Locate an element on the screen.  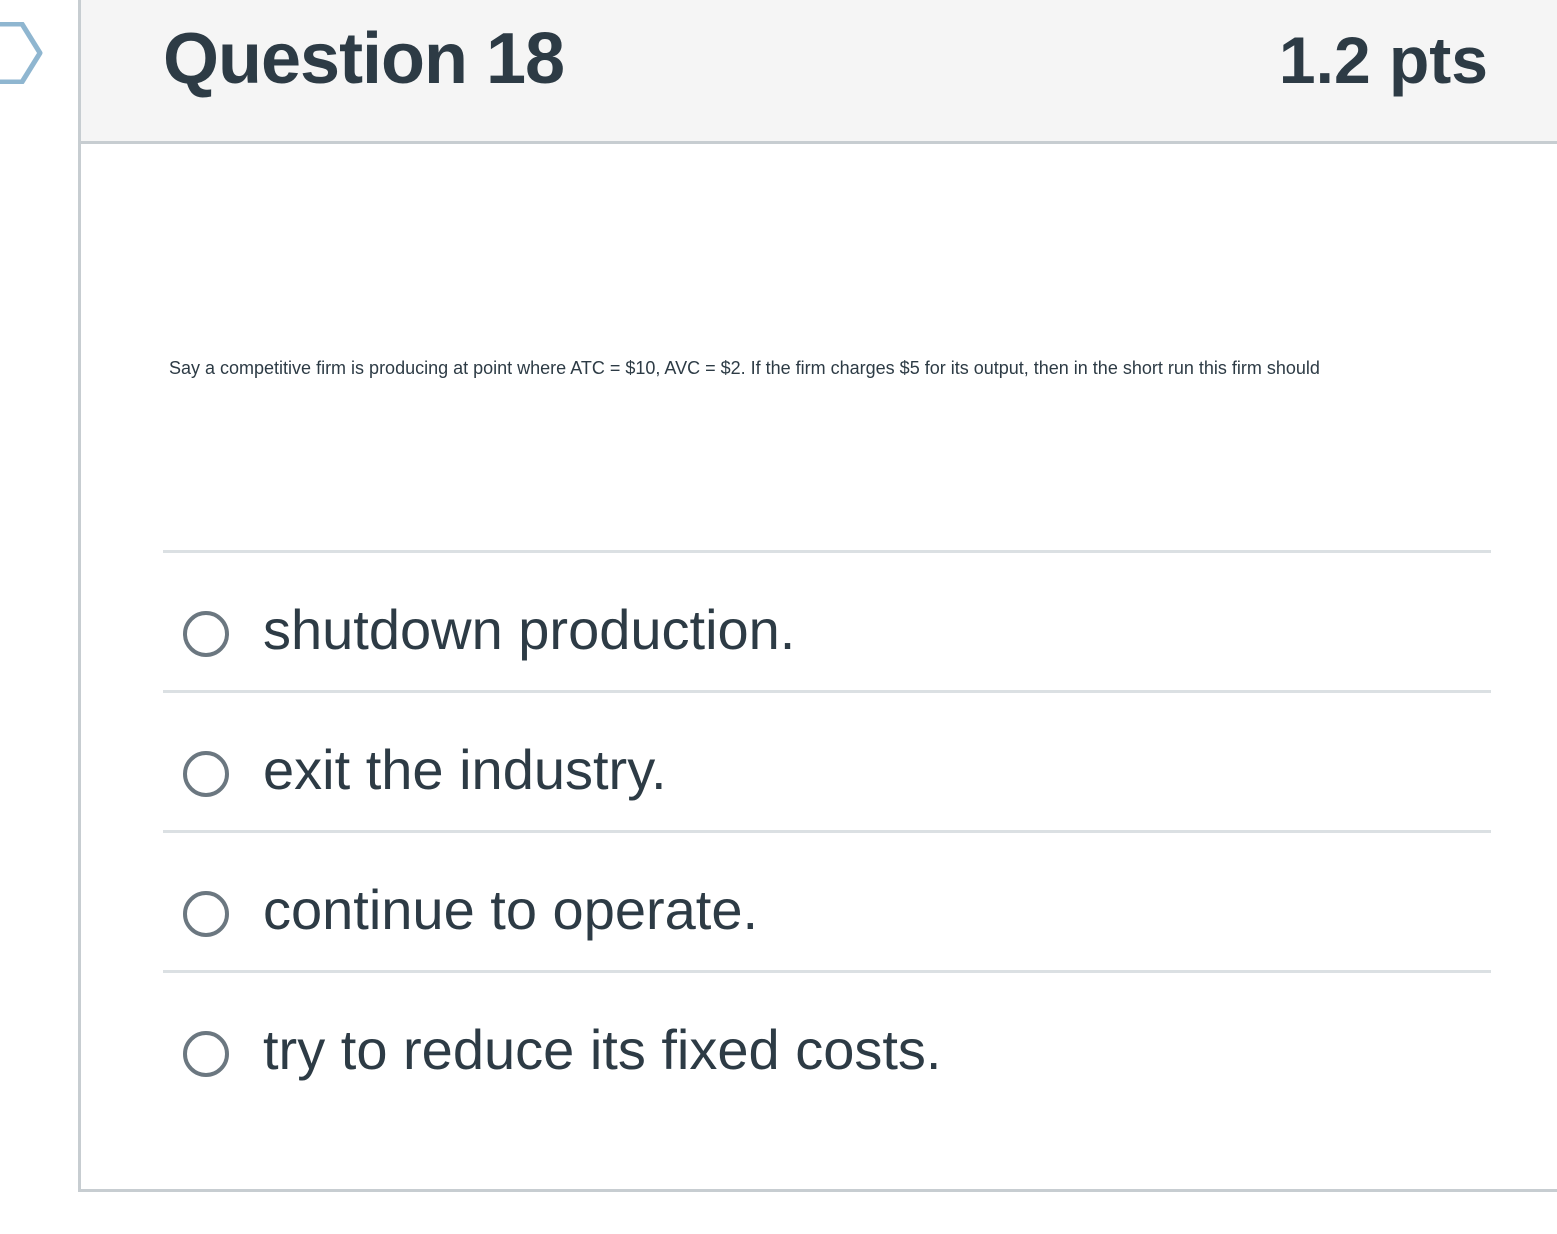
question-title: Question 18 is located at coordinates (364, 59).